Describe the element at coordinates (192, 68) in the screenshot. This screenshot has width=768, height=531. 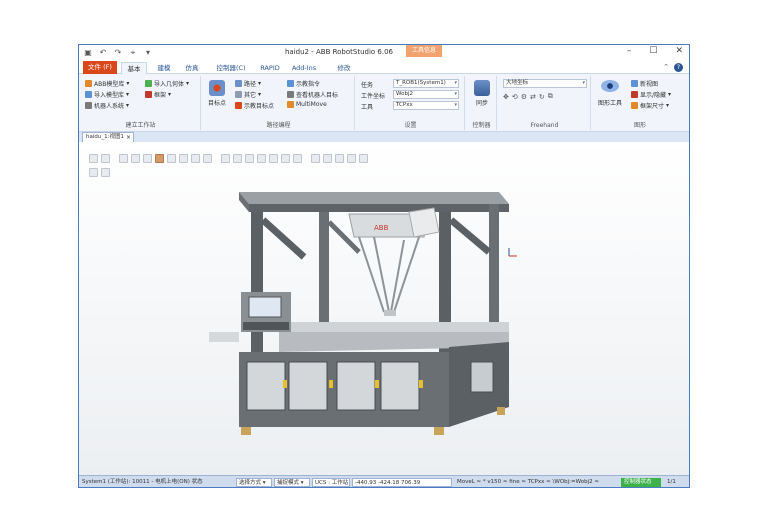
I see `tab-simulation: 仿真` at that location.